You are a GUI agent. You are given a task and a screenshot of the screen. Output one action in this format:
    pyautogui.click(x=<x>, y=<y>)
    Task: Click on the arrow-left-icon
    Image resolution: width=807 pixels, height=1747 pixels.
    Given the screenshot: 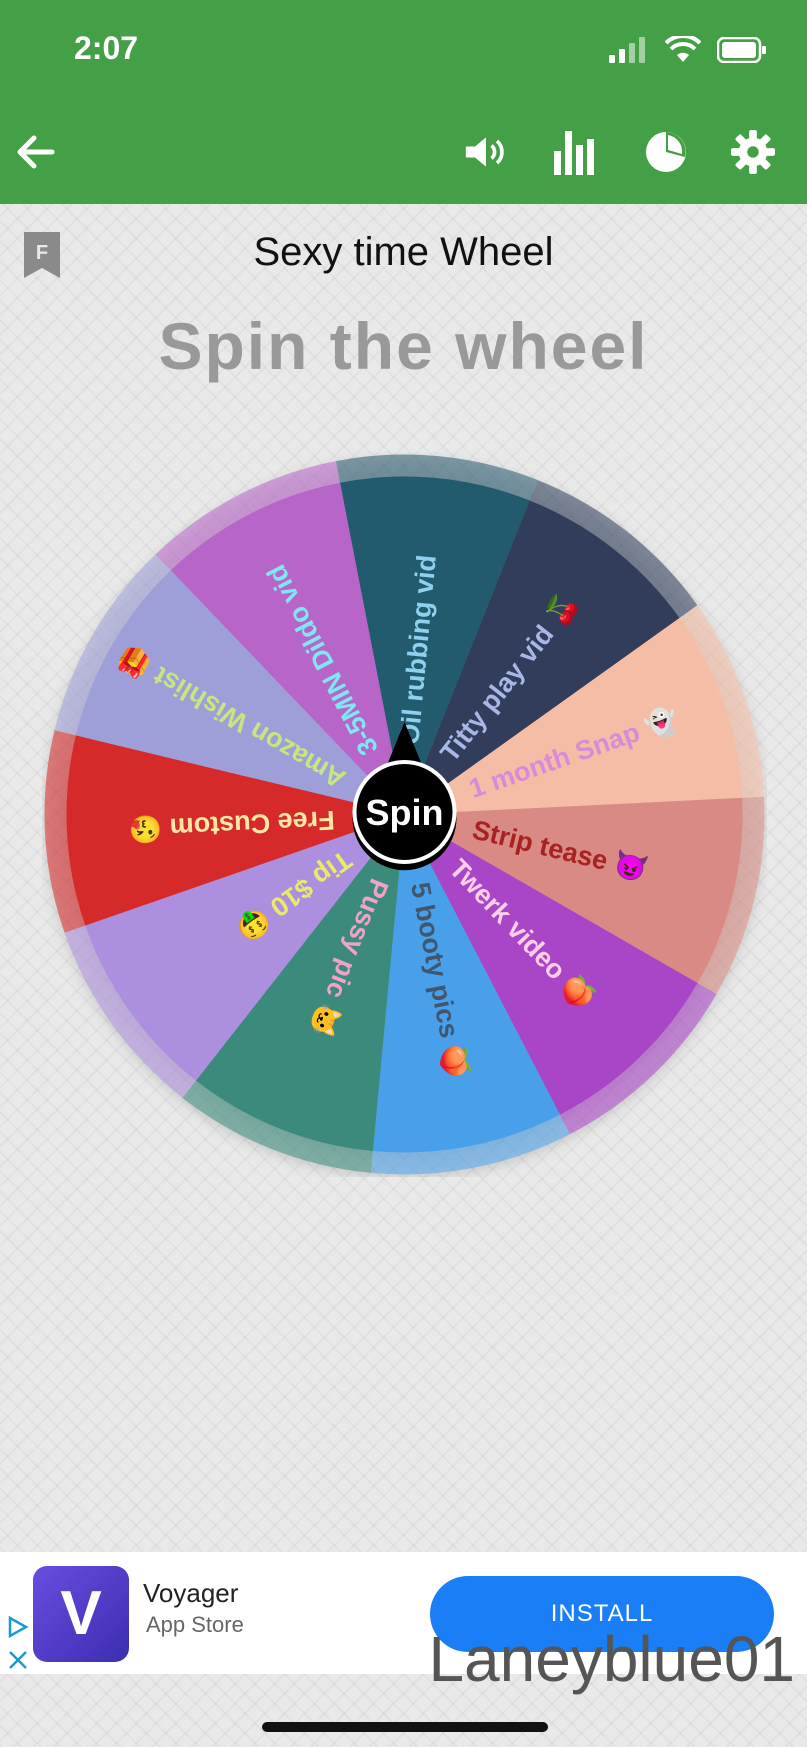 What is the action you would take?
    pyautogui.click(x=36, y=152)
    